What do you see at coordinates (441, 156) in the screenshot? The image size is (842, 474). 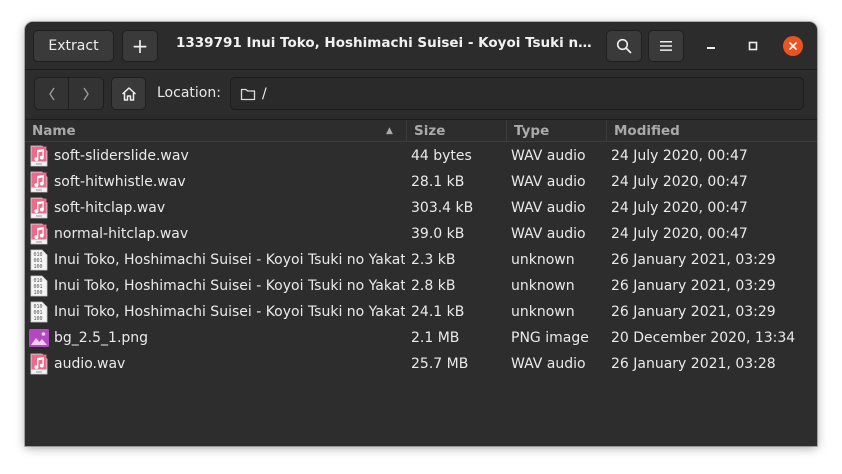 I see `file-size-cell: 44 bytes` at bounding box center [441, 156].